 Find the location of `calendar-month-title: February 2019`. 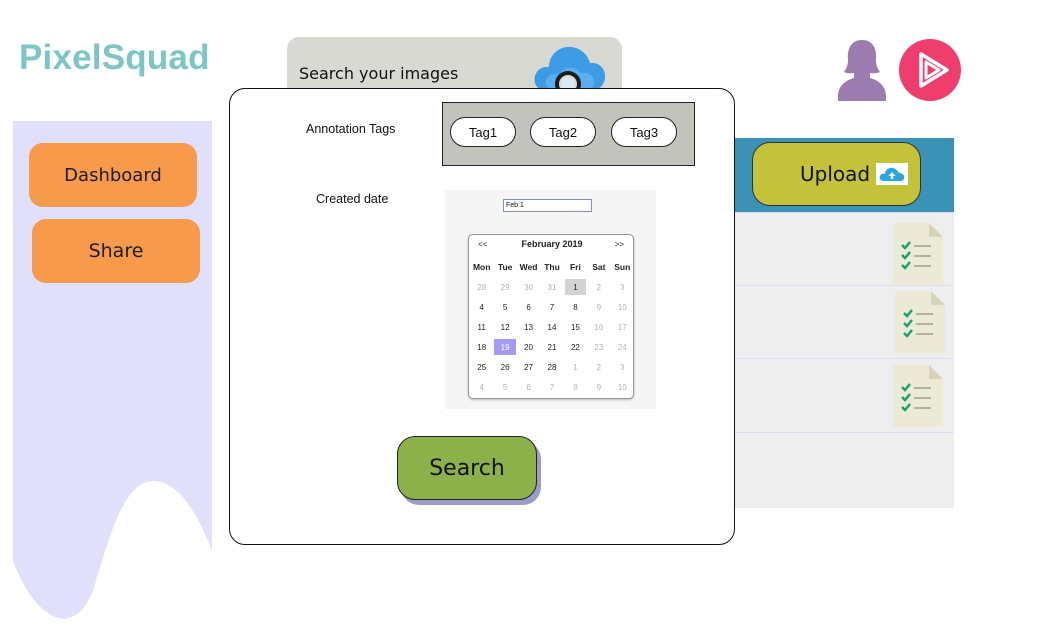

calendar-month-title: February 2019 is located at coordinates (552, 244).